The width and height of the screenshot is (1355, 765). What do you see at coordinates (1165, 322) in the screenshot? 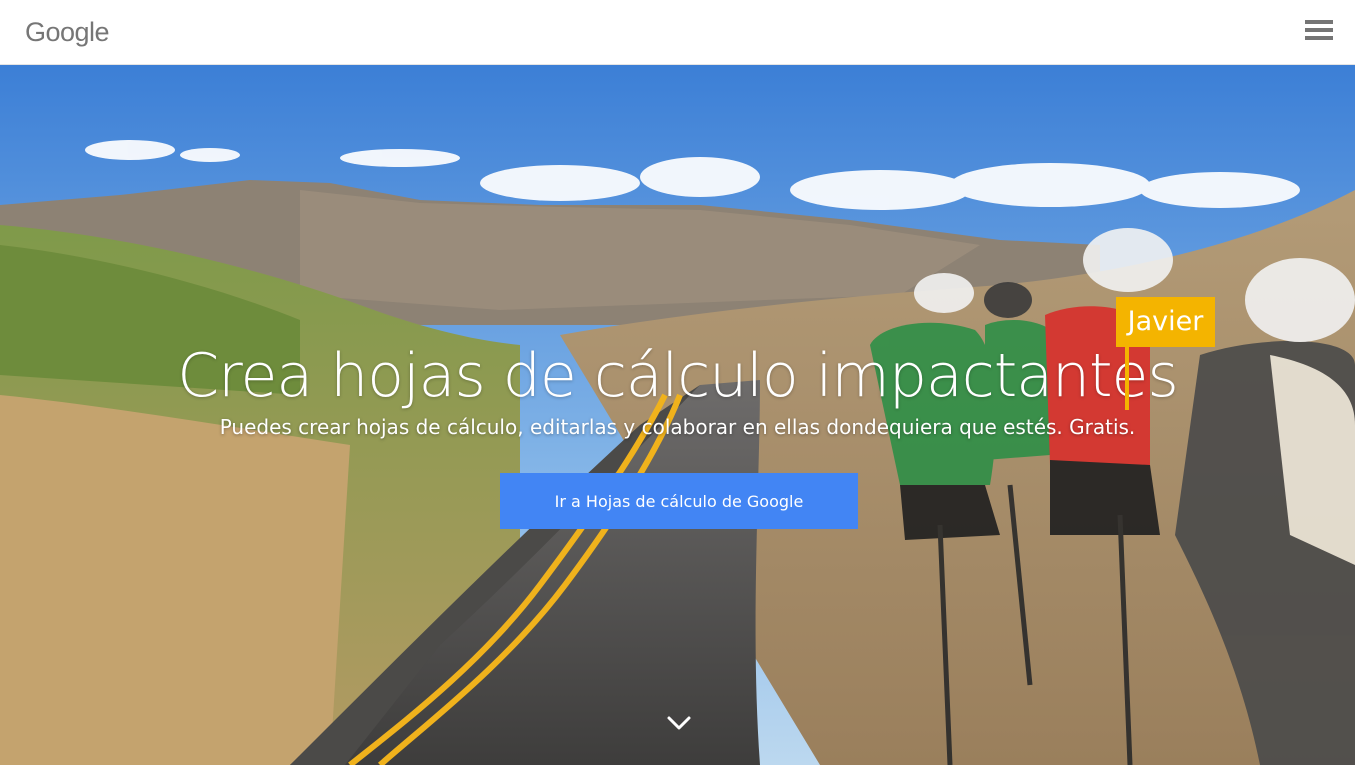
I see `collaborator-name-tag: Javier` at bounding box center [1165, 322].